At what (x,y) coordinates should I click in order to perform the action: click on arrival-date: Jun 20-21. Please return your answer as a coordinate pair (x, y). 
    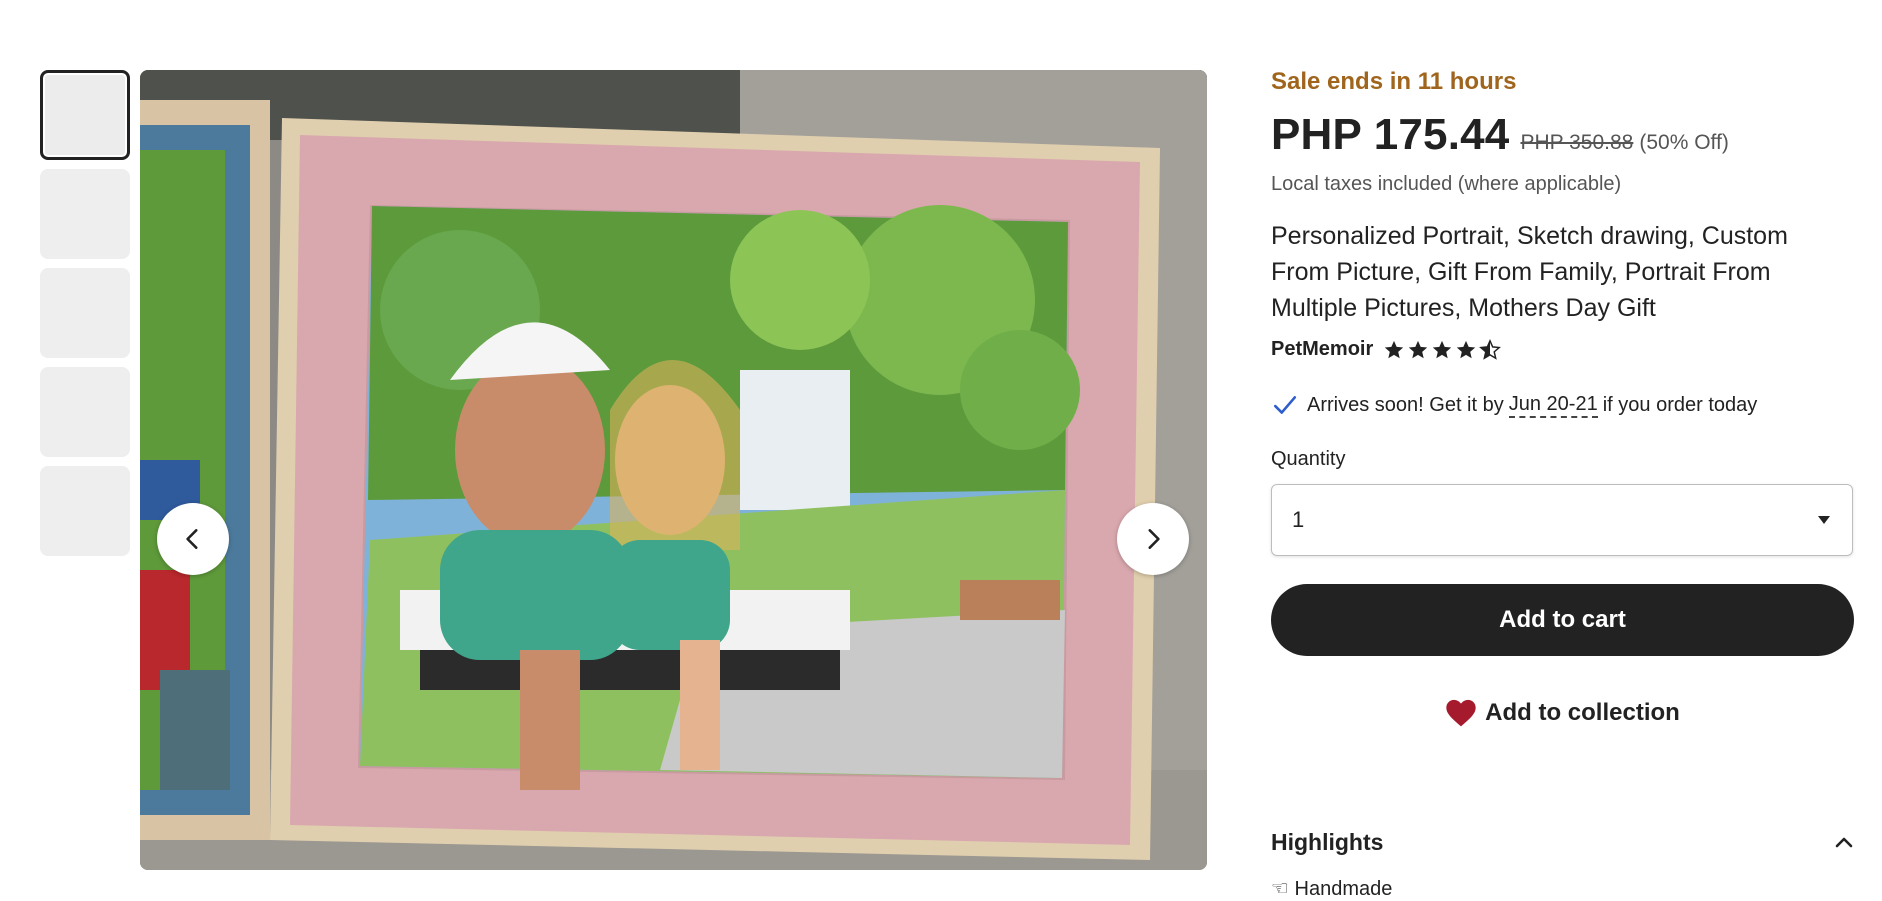
    Looking at the image, I should click on (1553, 405).